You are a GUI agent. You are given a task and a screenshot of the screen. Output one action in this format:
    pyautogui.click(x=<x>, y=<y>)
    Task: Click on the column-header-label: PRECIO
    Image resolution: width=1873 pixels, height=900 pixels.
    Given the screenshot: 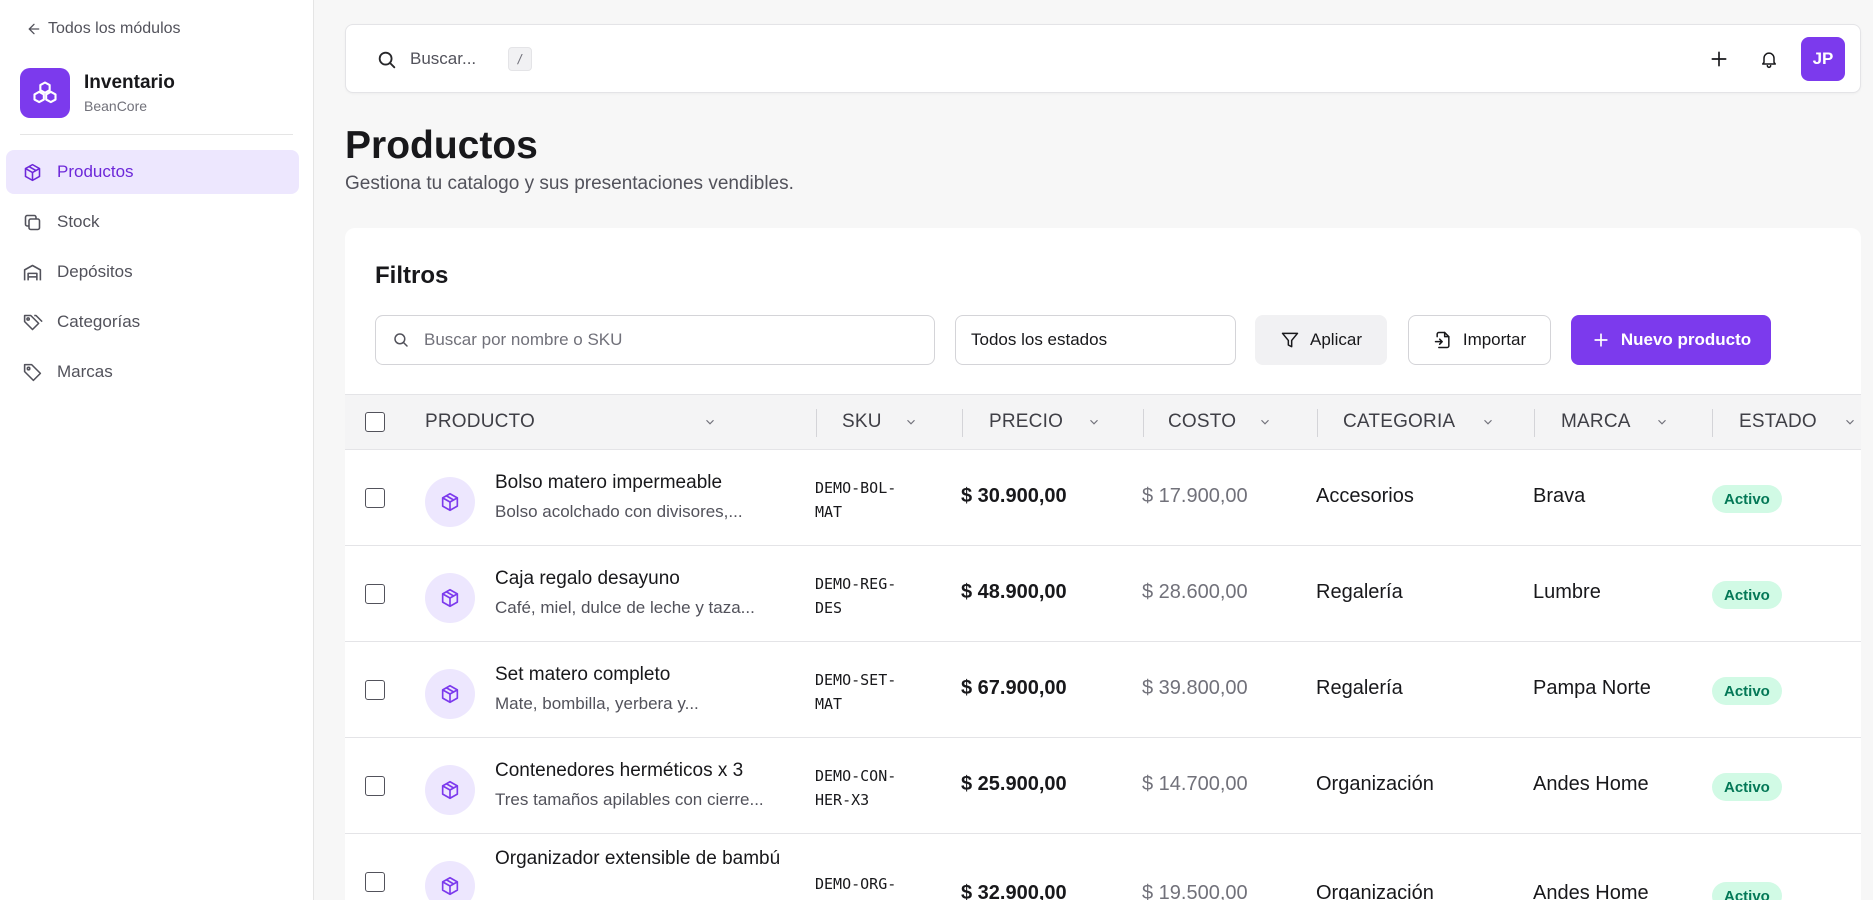 What is the action you would take?
    pyautogui.click(x=1026, y=421)
    